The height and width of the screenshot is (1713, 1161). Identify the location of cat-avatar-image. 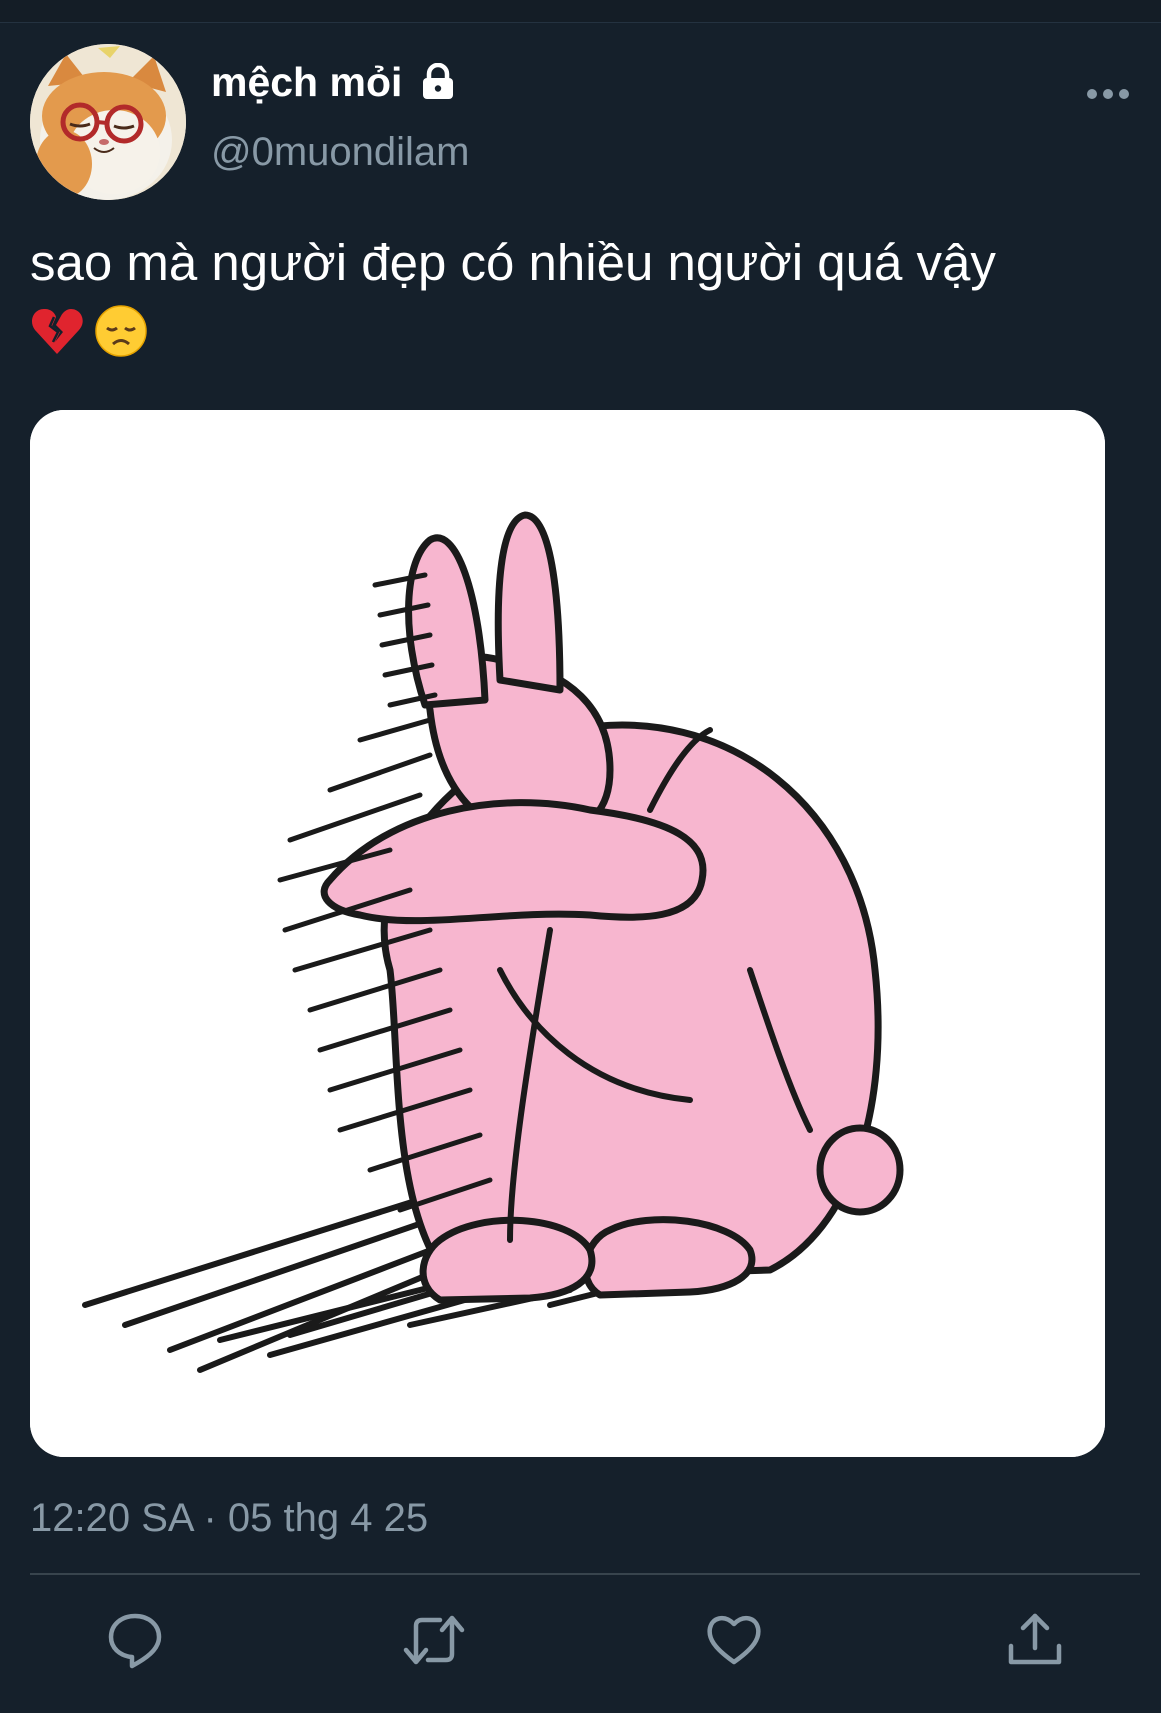
(108, 122).